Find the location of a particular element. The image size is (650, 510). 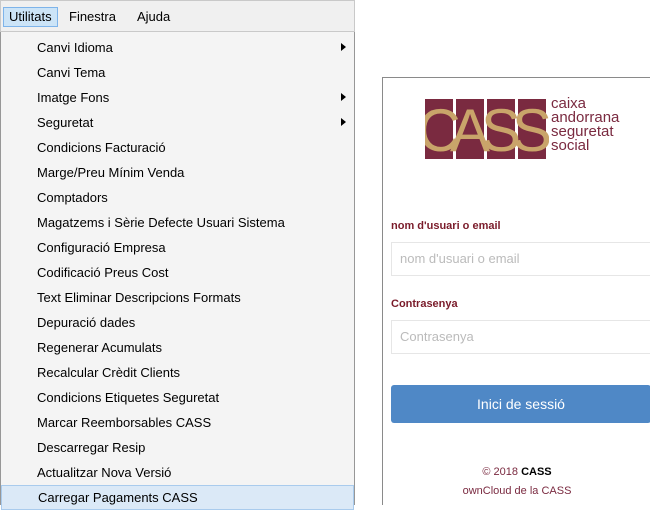

username-input: nom d'usuari o email is located at coordinates (520, 259).